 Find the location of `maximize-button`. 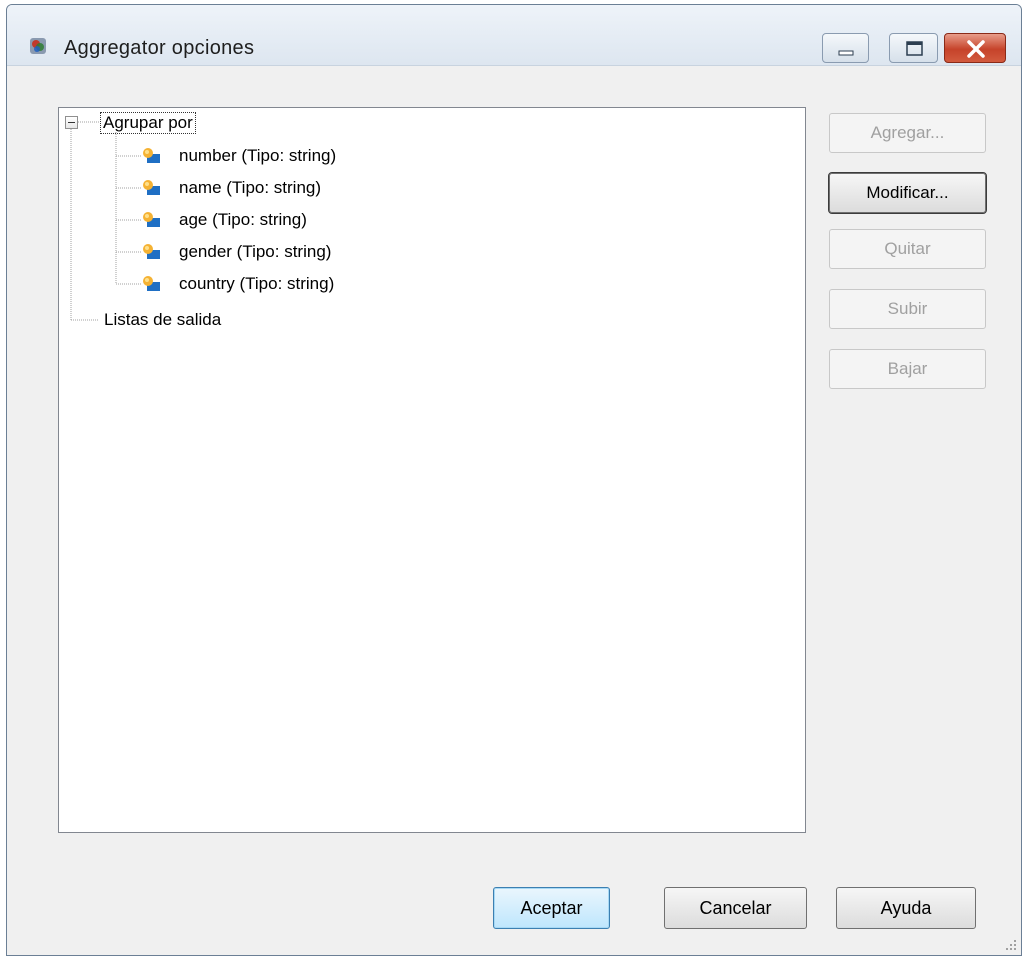

maximize-button is located at coordinates (913, 48).